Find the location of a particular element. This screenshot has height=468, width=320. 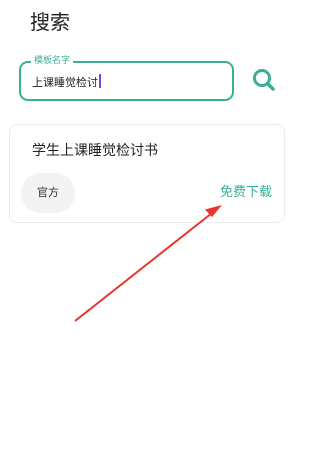

text-caret is located at coordinates (100, 81).